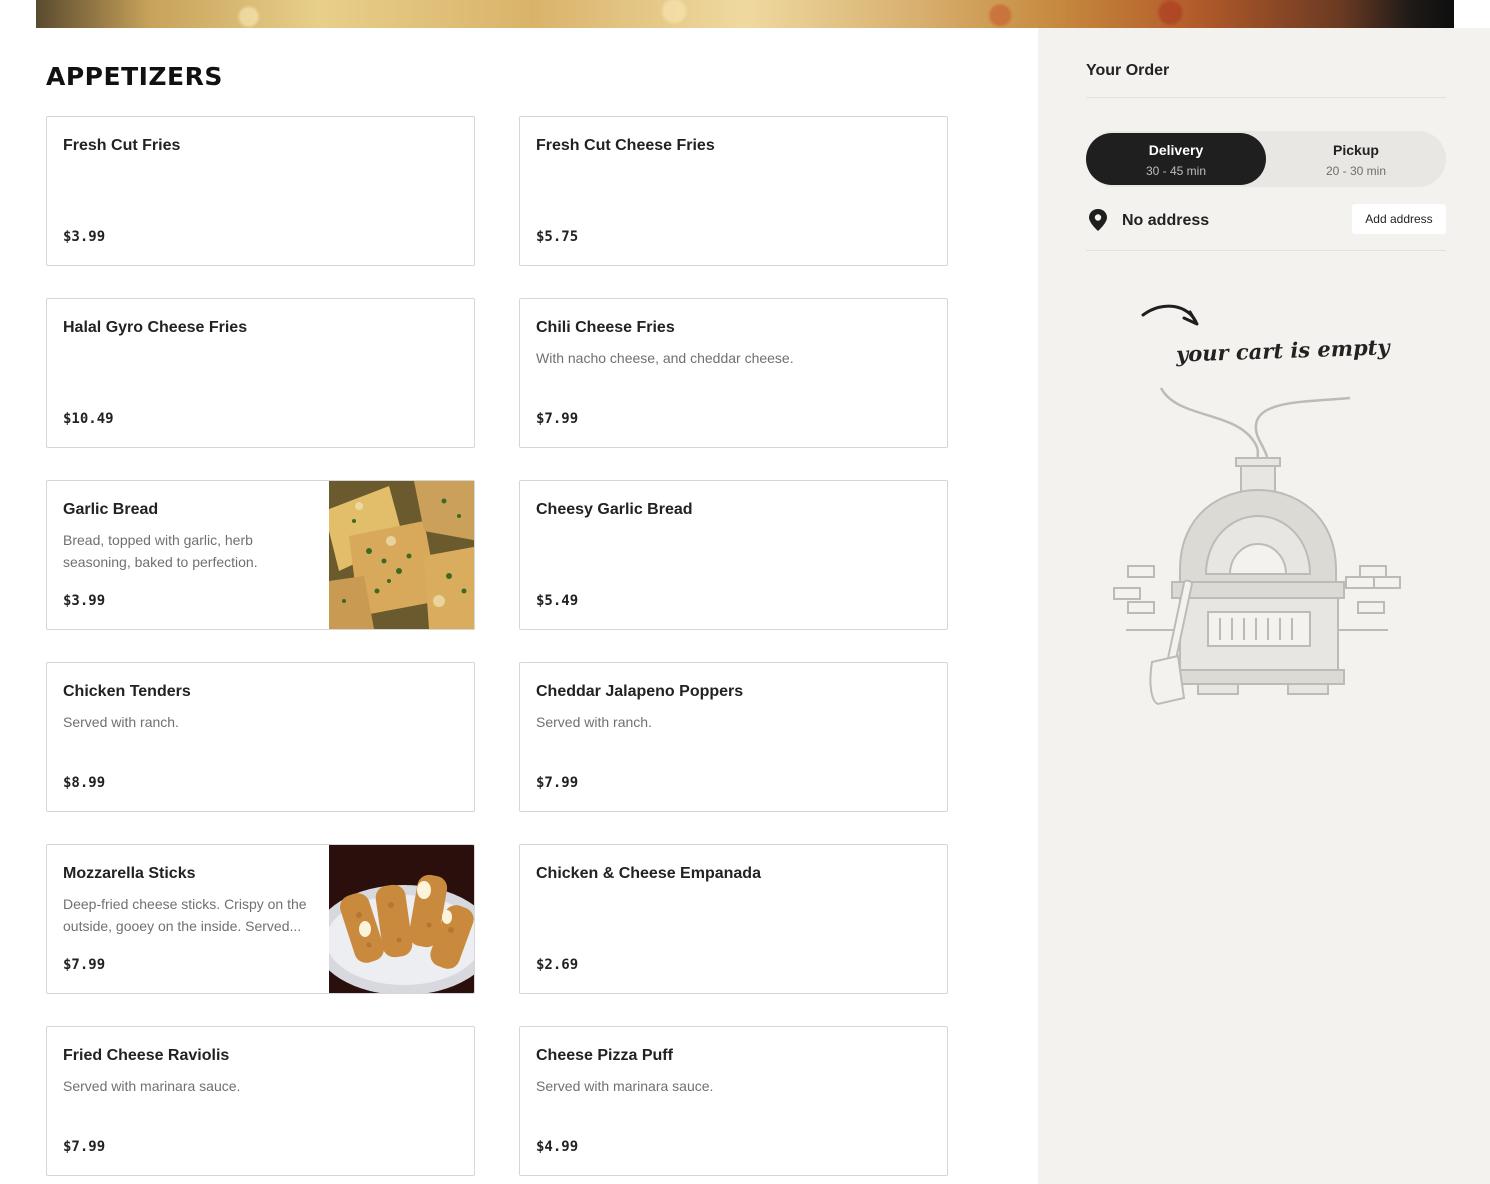  What do you see at coordinates (1128, 70) in the screenshot?
I see `order-title: Your Order` at bounding box center [1128, 70].